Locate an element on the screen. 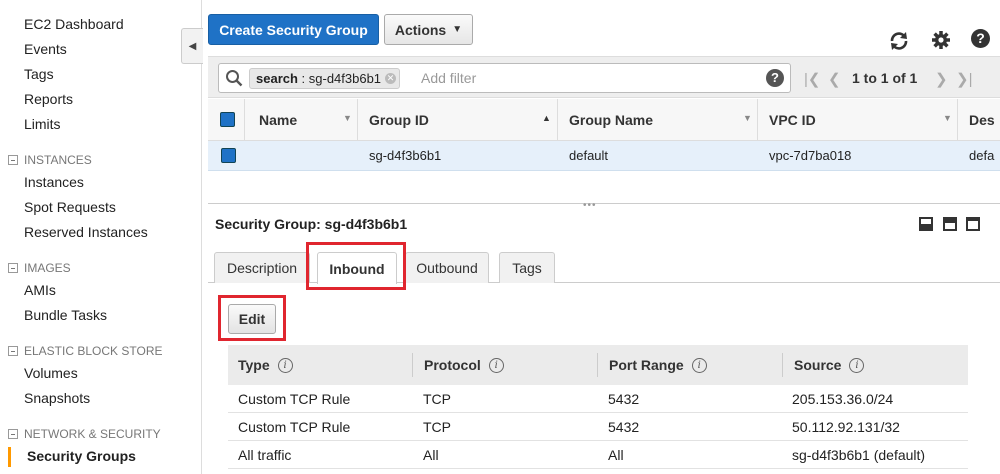 Image resolution: width=1000 pixels, height=474 pixels. next-page-icon: ❯ is located at coordinates (941, 79).